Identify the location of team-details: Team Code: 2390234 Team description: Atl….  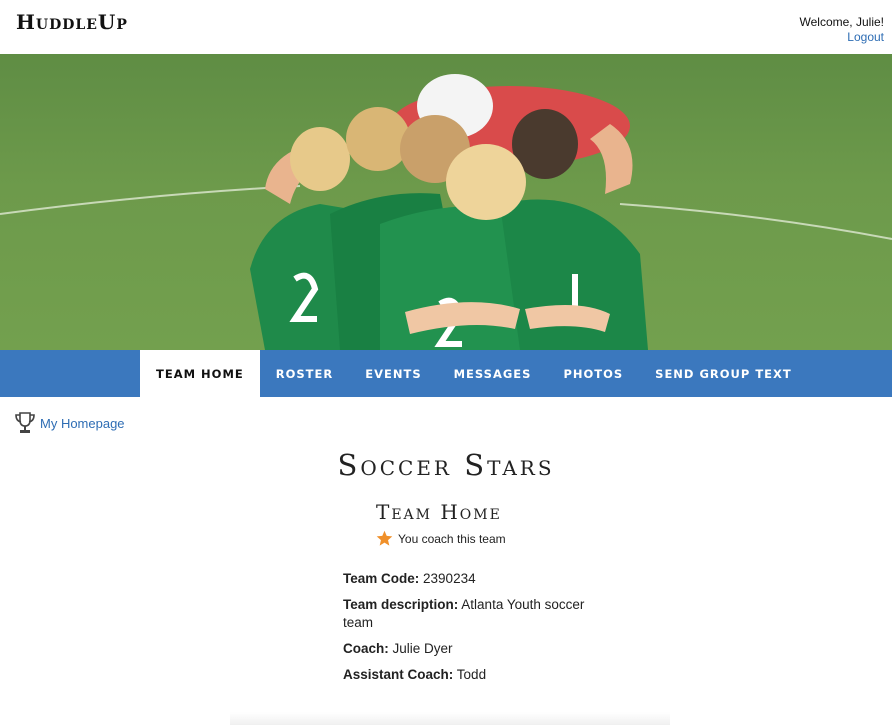
(468, 631).